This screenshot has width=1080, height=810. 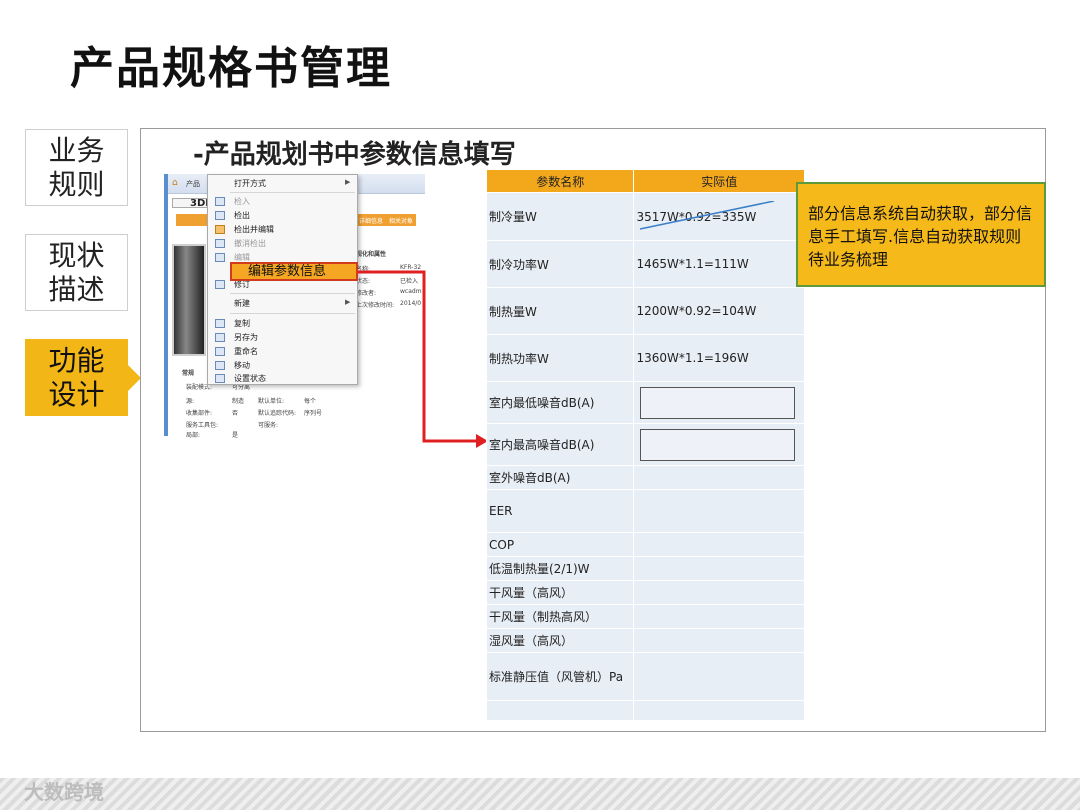 I want to click on menu-item-save-as: 另存为, so click(x=236, y=338).